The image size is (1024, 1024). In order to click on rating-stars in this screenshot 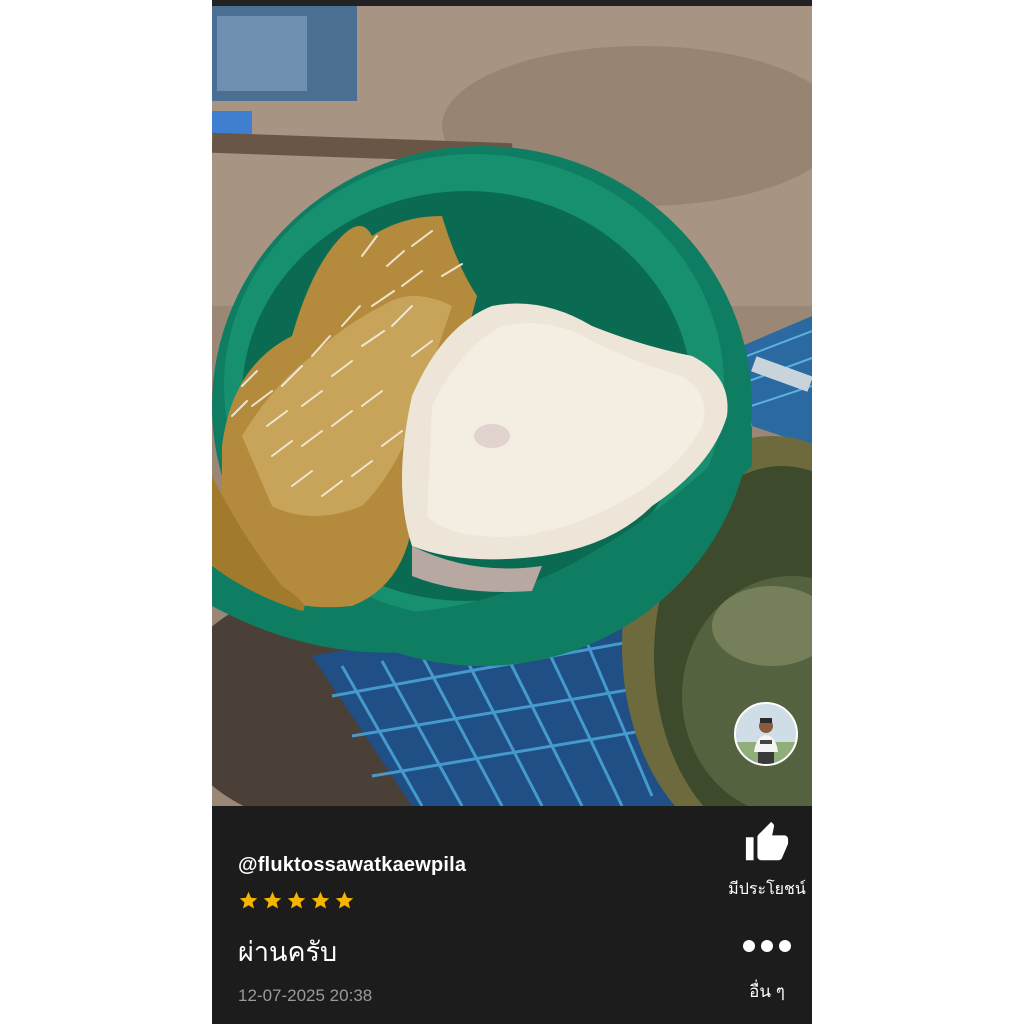, I will do `click(296, 900)`.